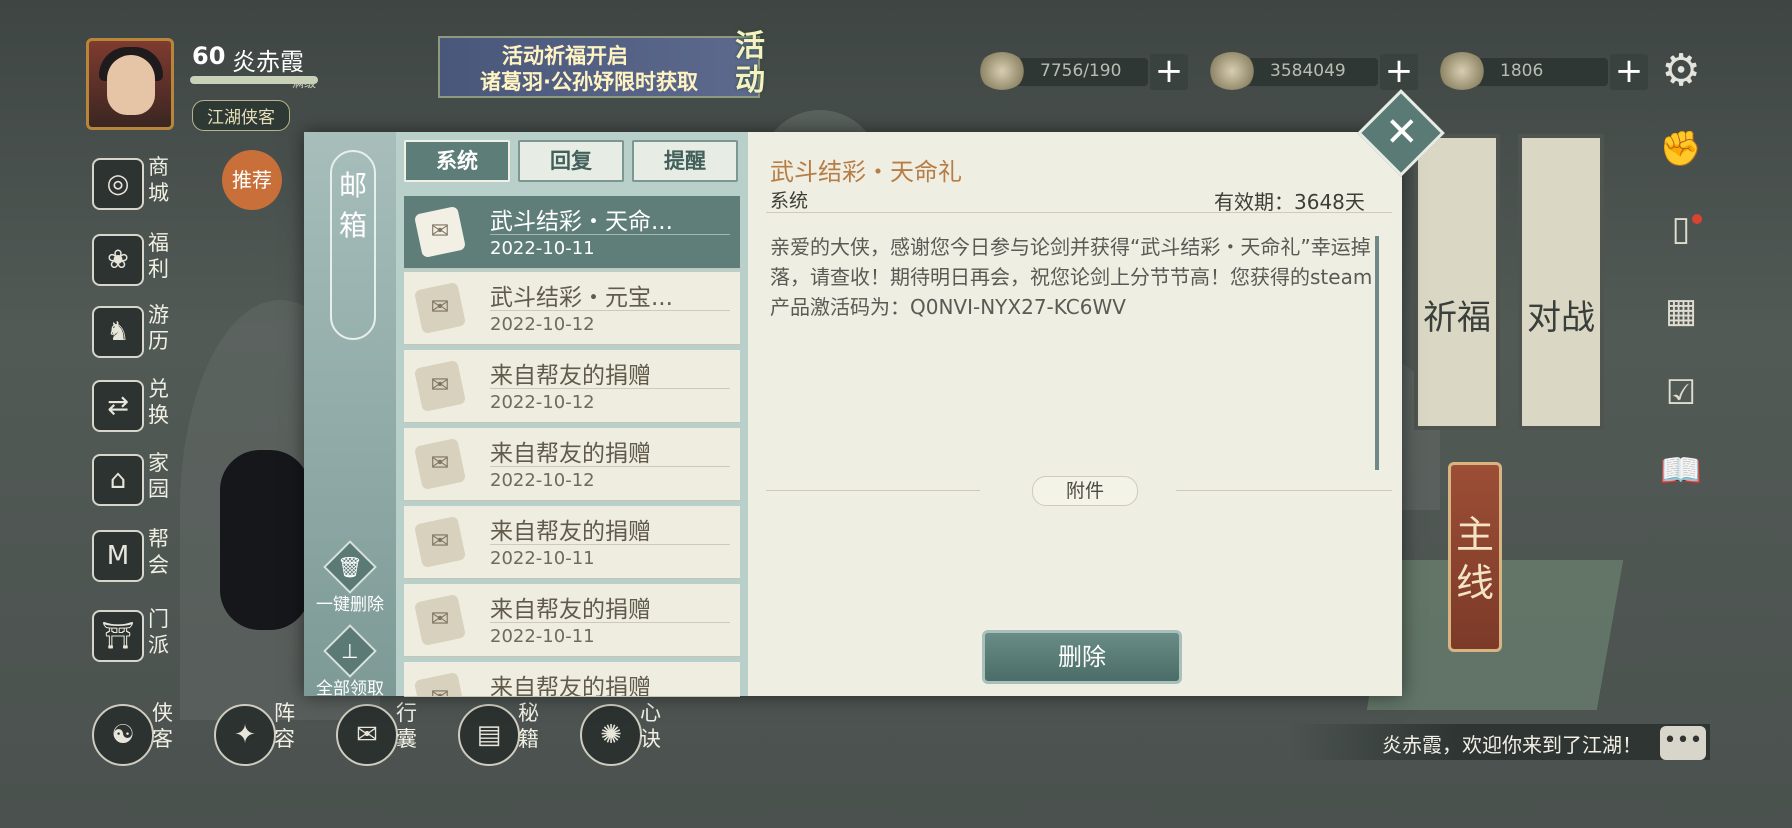 This screenshot has width=1792, height=828. What do you see at coordinates (1561, 318) in the screenshot?
I see `battle-banner-label: 对战` at bounding box center [1561, 318].